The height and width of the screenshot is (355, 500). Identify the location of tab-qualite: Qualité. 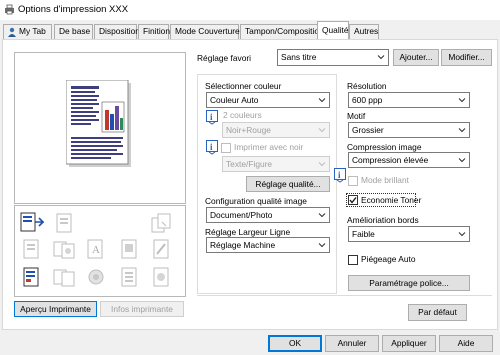
(333, 30).